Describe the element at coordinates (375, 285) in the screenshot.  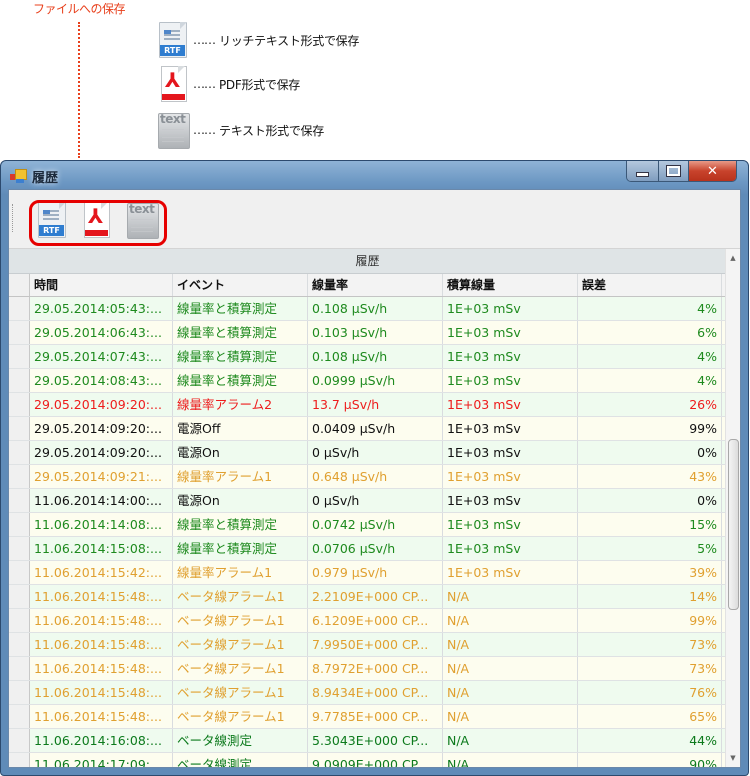
I see `column-header-dose-rate: 線量率` at that location.